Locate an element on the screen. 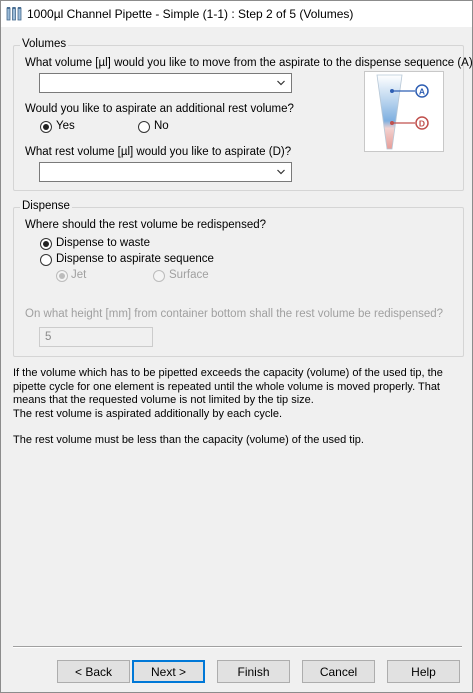 This screenshot has height=693, width=473. radio-jet is located at coordinates (62, 276).